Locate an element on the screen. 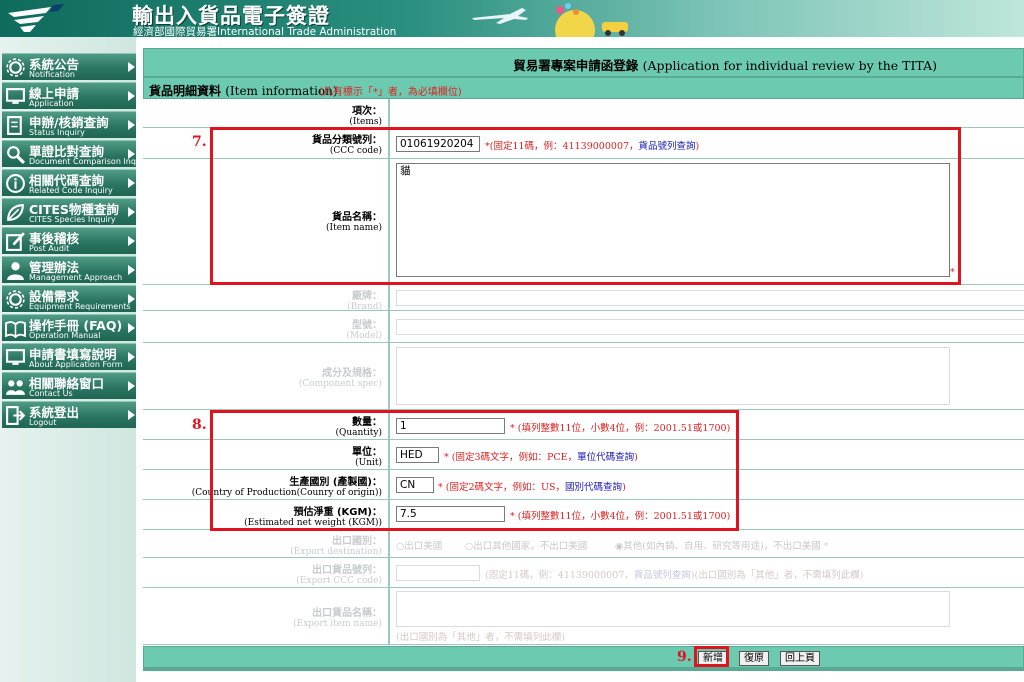  component-spec-textarea is located at coordinates (673, 376).